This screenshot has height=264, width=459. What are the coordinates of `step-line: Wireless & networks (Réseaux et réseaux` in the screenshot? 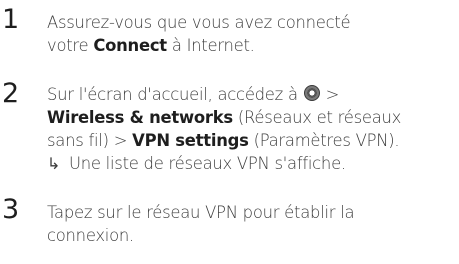 It's located at (252, 117).